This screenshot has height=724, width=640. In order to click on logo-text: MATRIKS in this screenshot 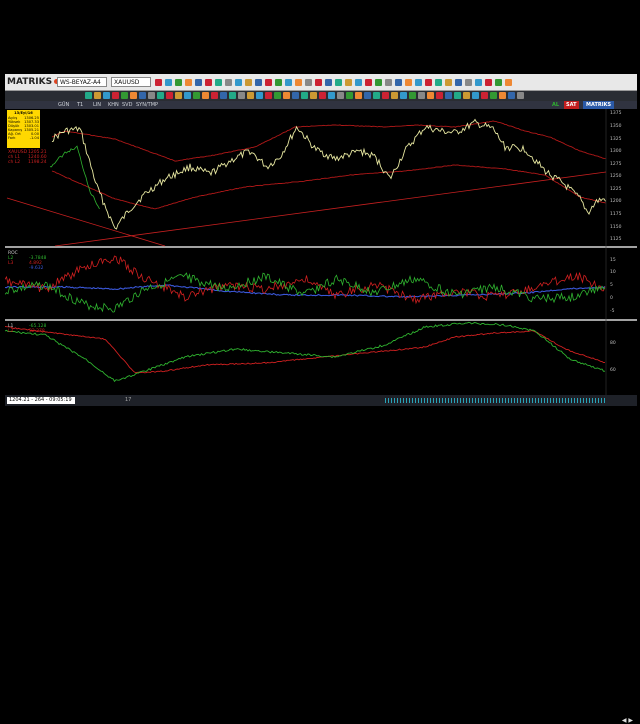, I will do `click(30, 81)`.